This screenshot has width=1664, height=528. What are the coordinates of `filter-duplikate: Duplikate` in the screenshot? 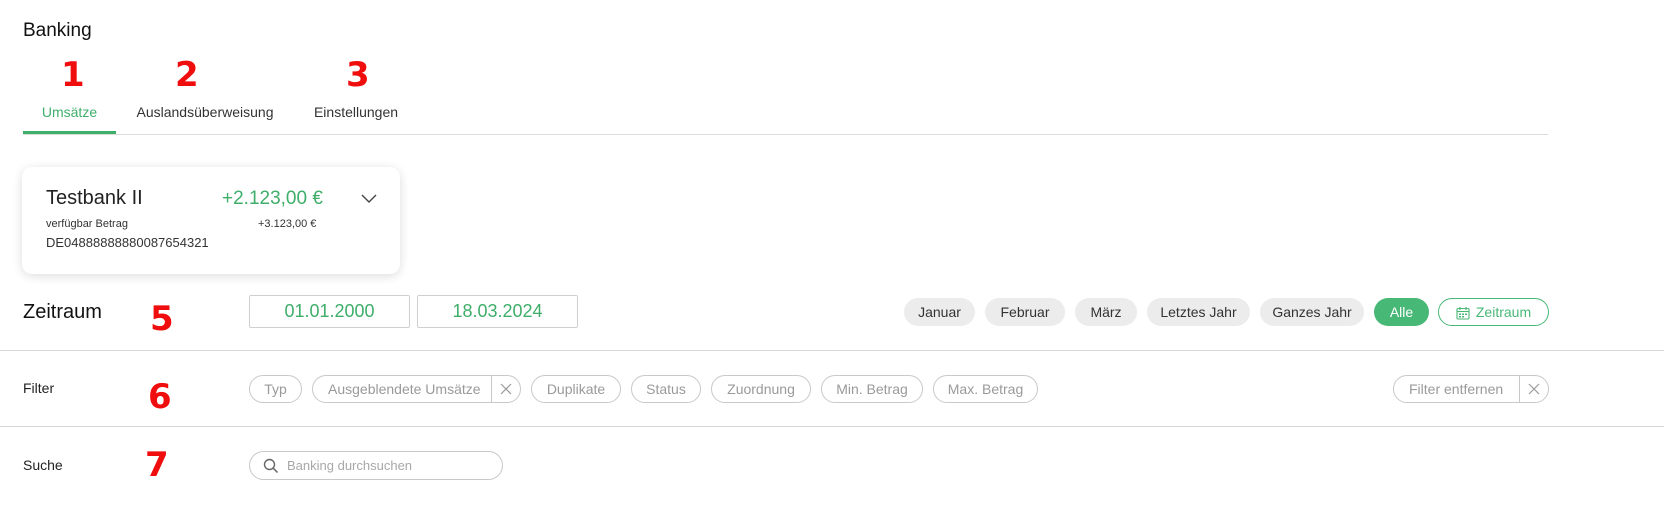 It's located at (576, 389).